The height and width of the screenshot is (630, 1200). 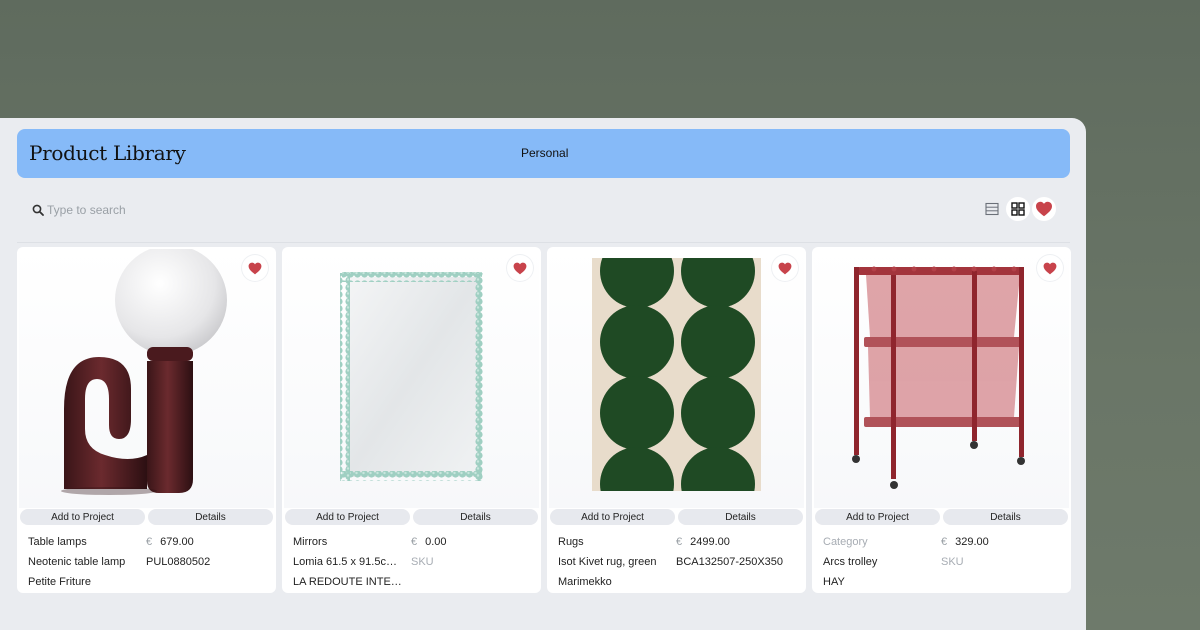 I want to click on product-sku: BCA132507-250X350, so click(x=730, y=562).